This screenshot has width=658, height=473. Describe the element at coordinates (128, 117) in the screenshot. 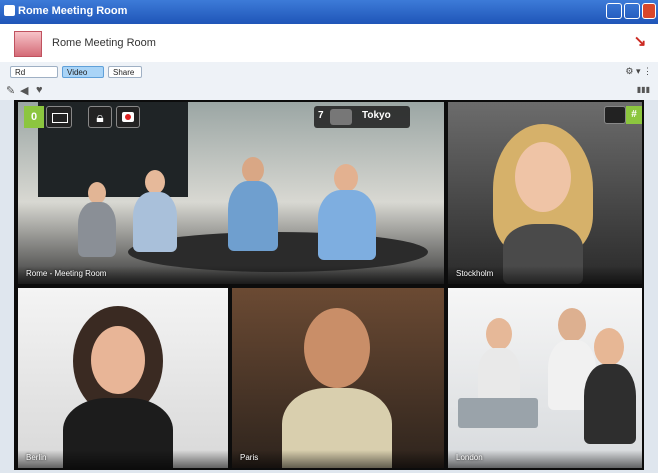

I see `record-icon` at that location.